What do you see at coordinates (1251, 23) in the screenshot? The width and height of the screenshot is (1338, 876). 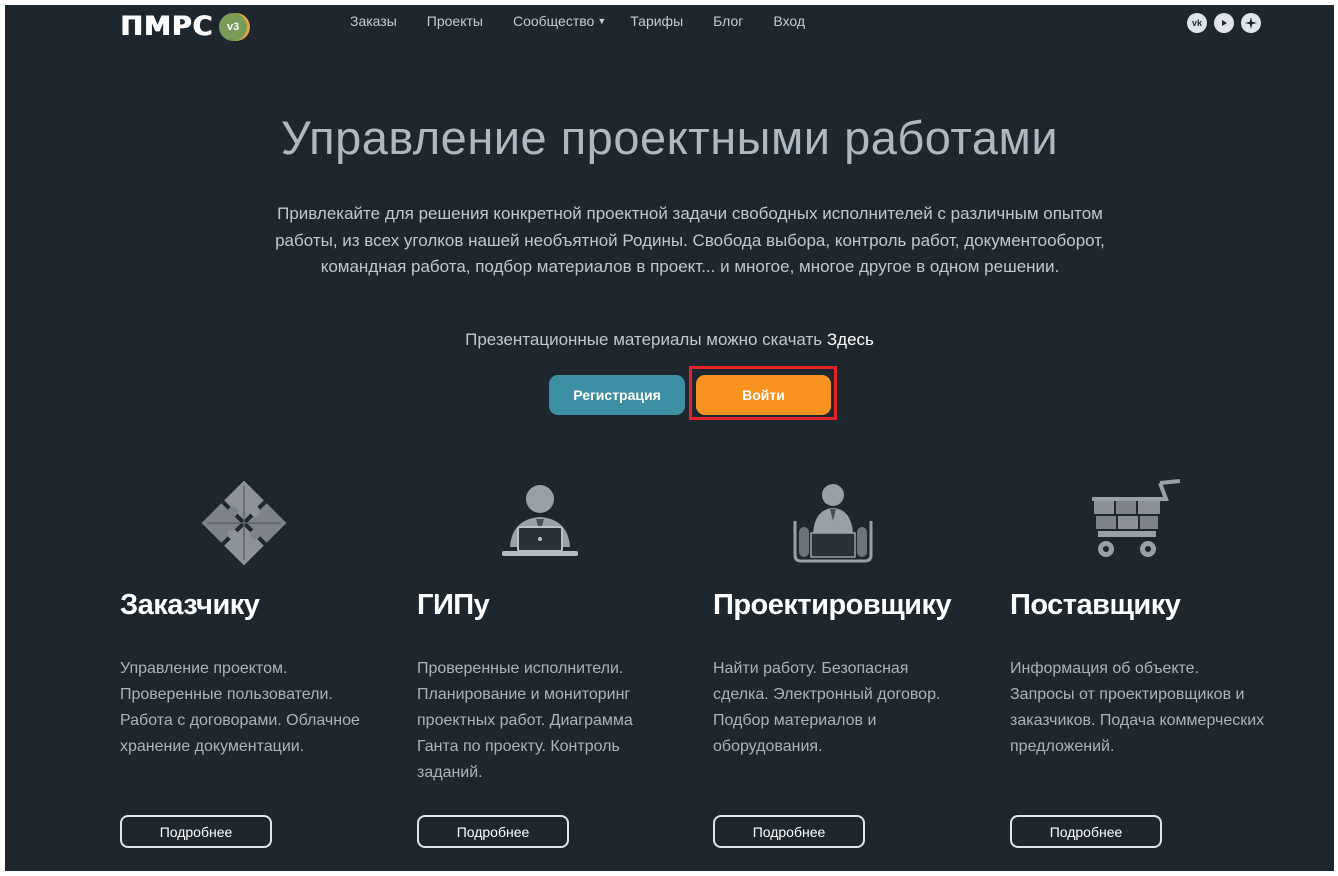 I see `star-icon` at bounding box center [1251, 23].